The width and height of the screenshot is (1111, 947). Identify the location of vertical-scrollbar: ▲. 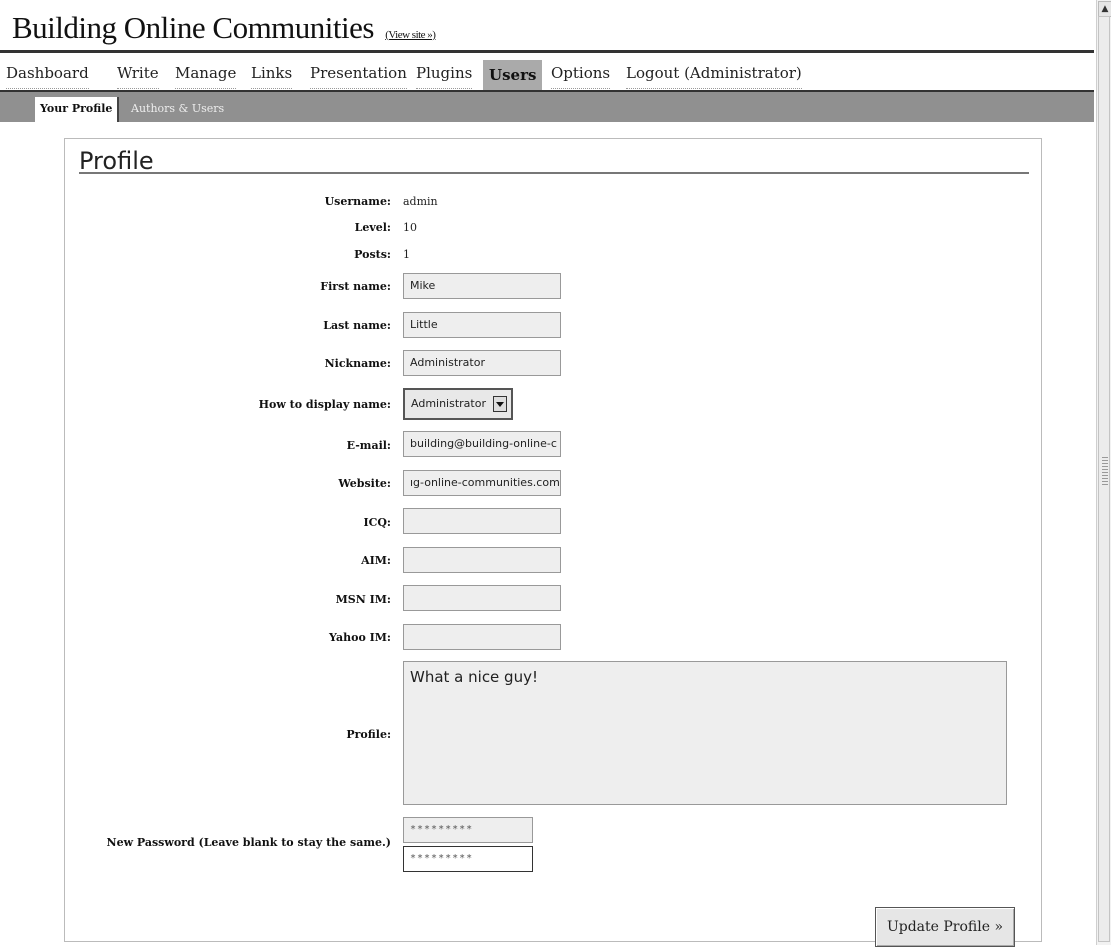
(1103, 472).